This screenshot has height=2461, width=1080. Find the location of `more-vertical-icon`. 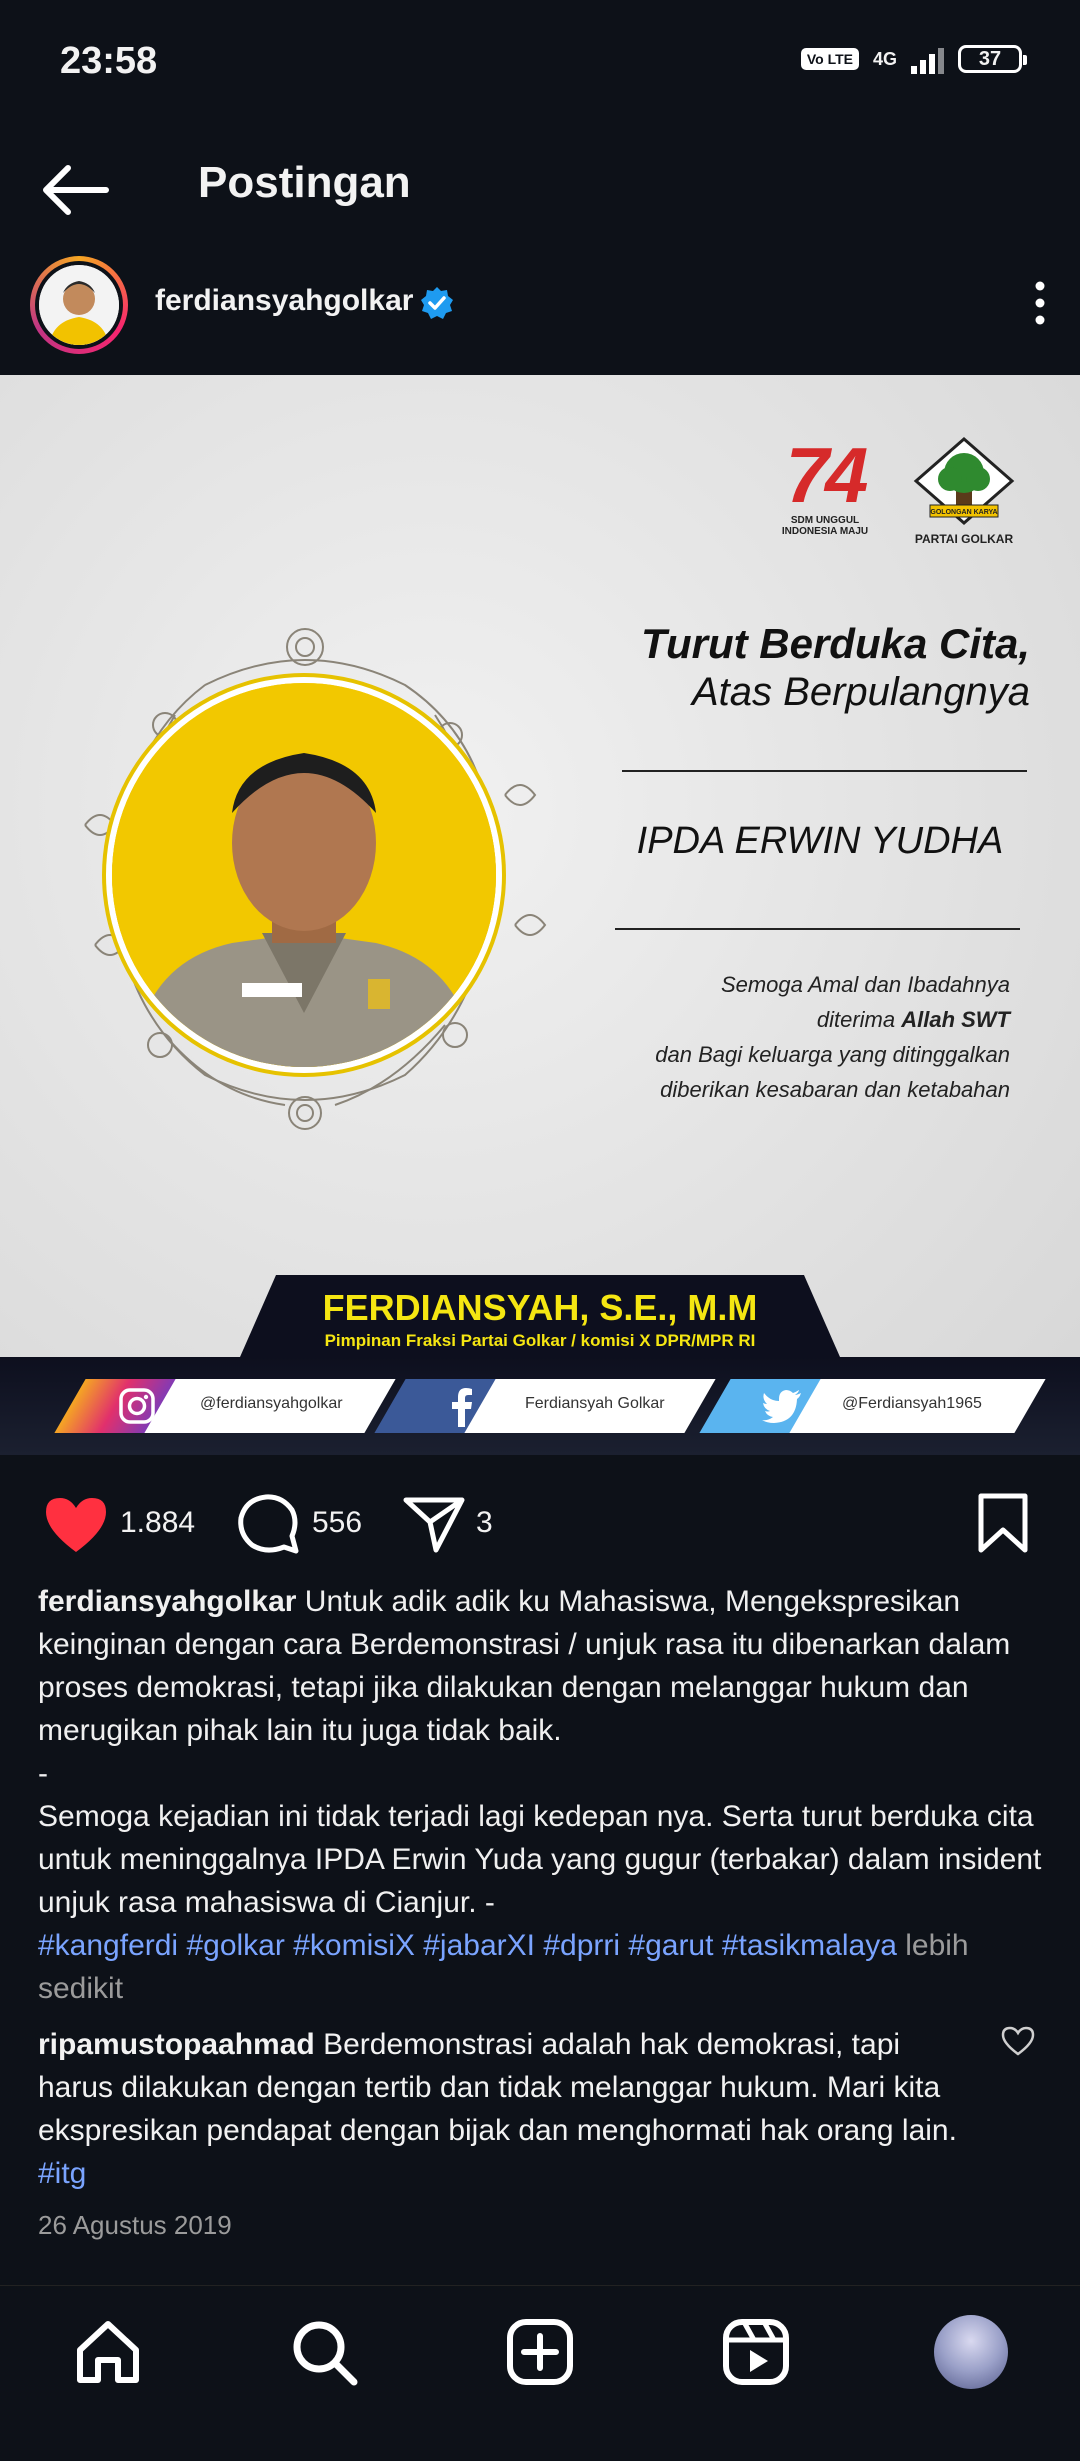

more-vertical-icon is located at coordinates (1040, 303).